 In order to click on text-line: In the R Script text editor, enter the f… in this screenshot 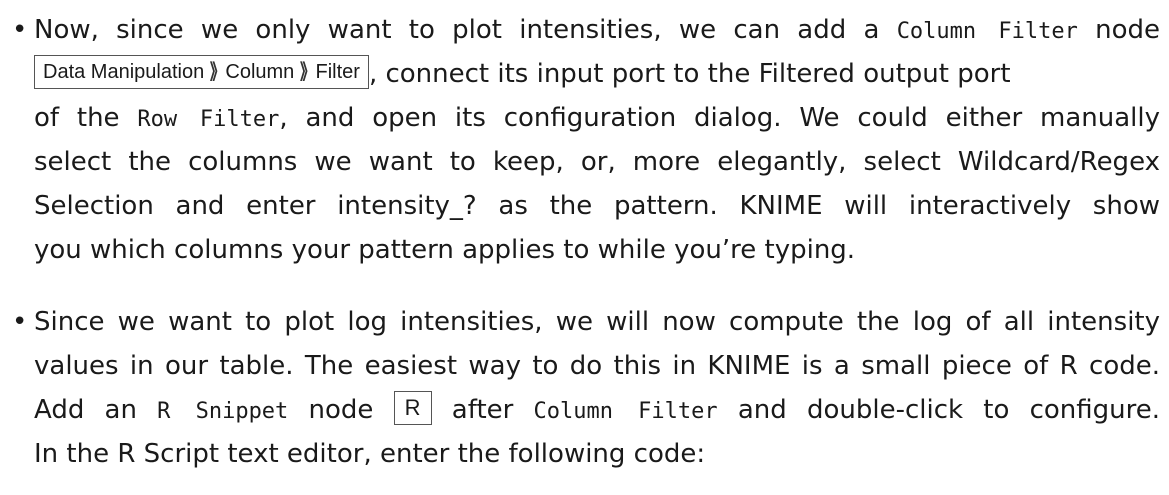, I will do `click(370, 454)`.